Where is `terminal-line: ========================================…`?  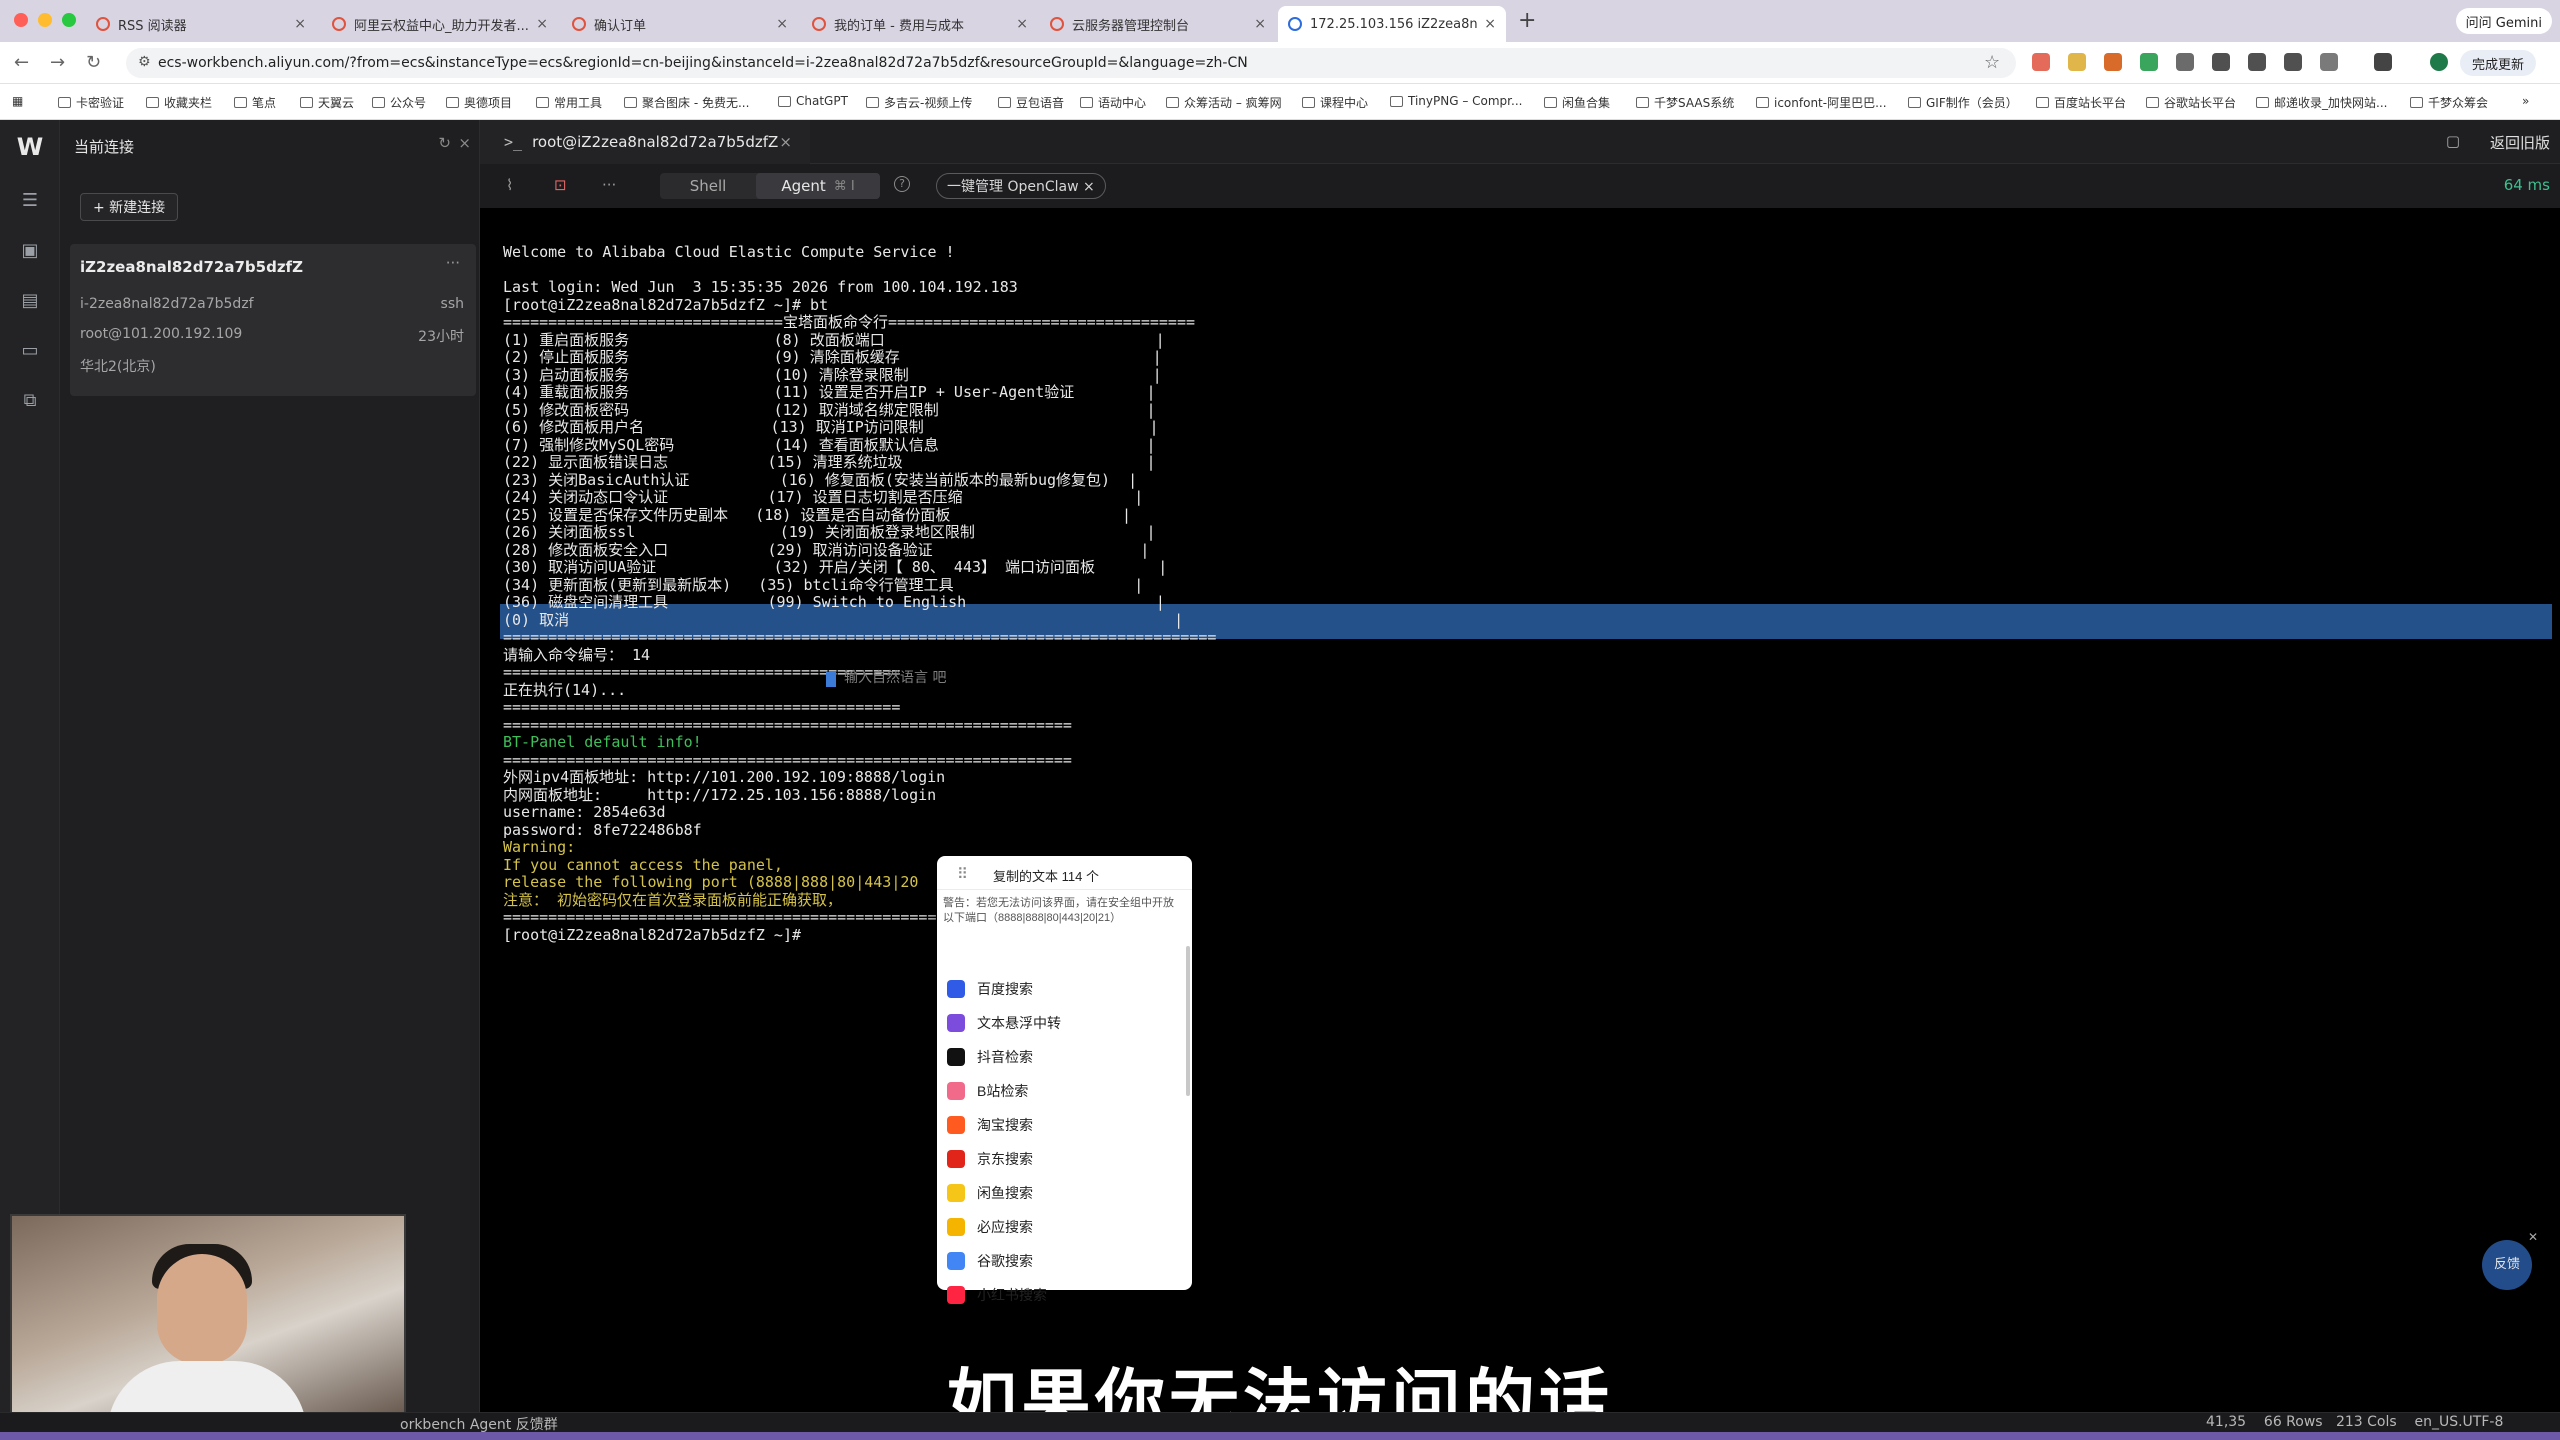 terminal-line: ========================================… is located at coordinates (787, 724).